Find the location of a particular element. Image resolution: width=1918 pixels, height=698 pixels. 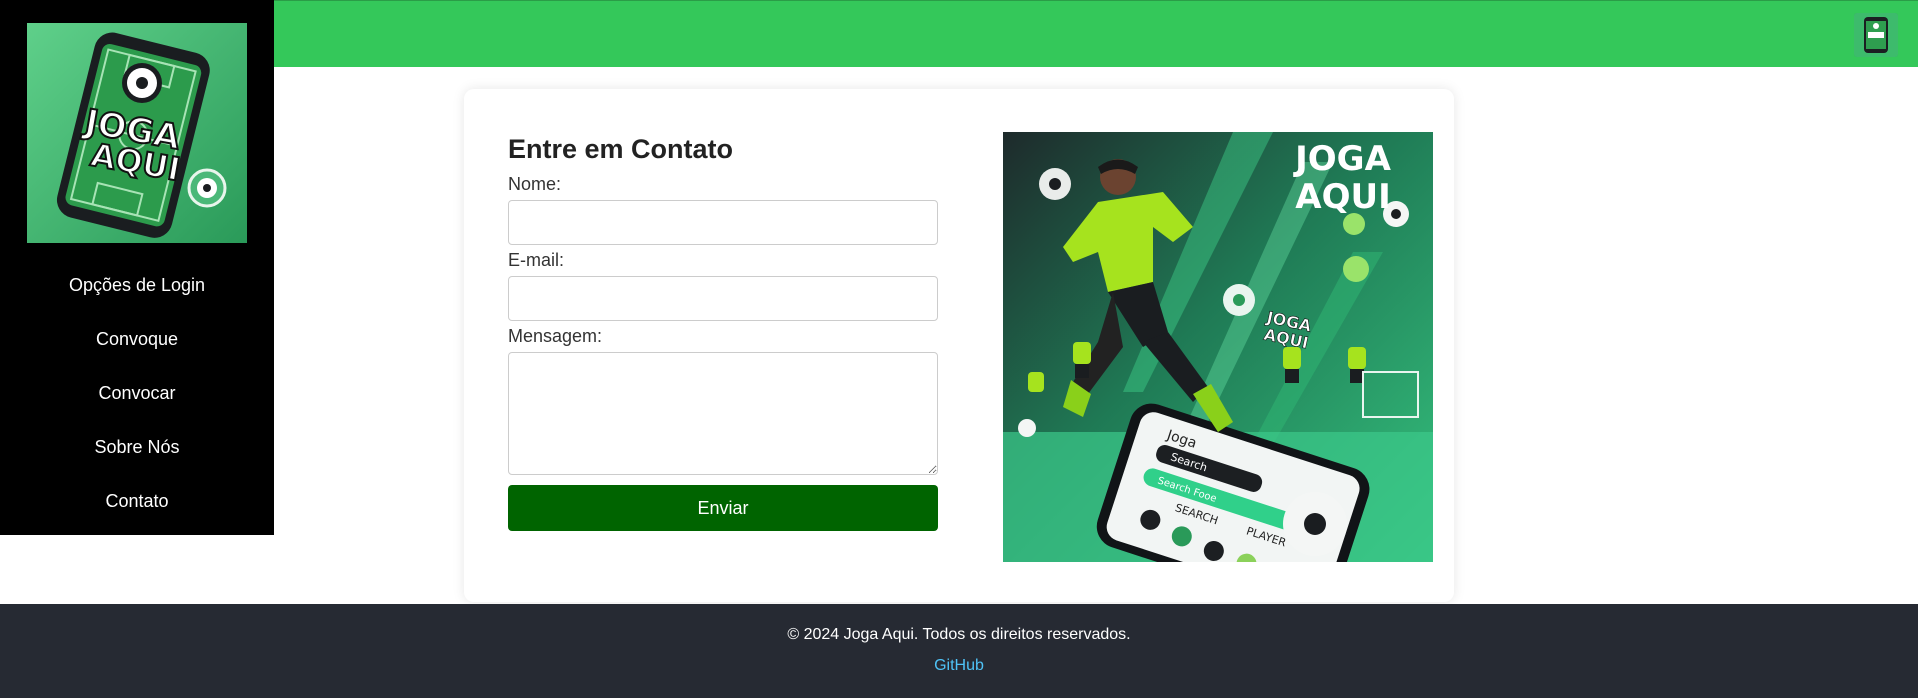

message-field is located at coordinates (723, 413).